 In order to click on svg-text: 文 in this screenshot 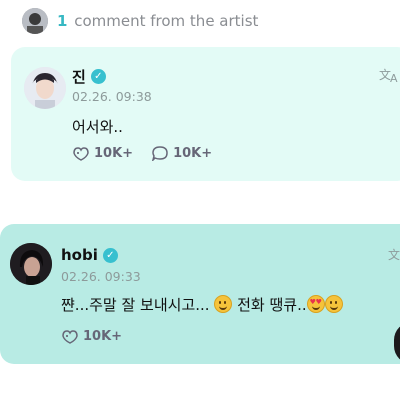, I will do `click(394, 254)`.